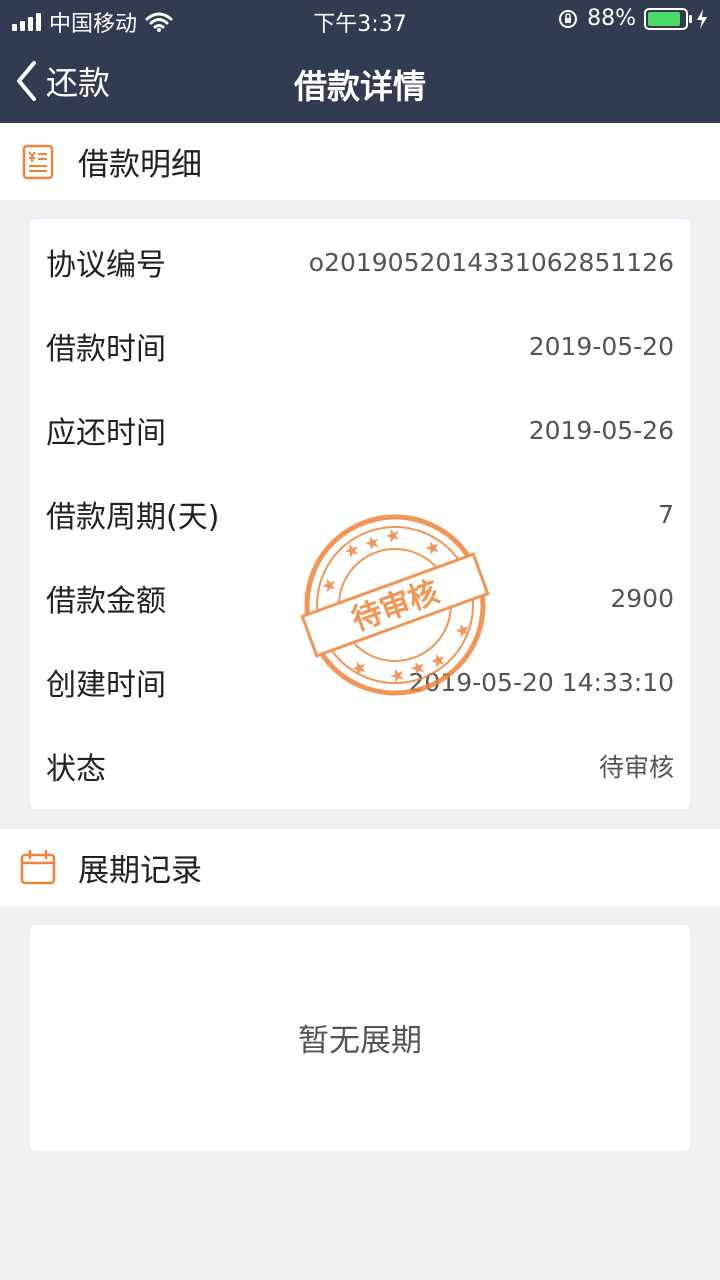  Describe the element at coordinates (106, 349) in the screenshot. I see `row-label: 借款时间` at that location.